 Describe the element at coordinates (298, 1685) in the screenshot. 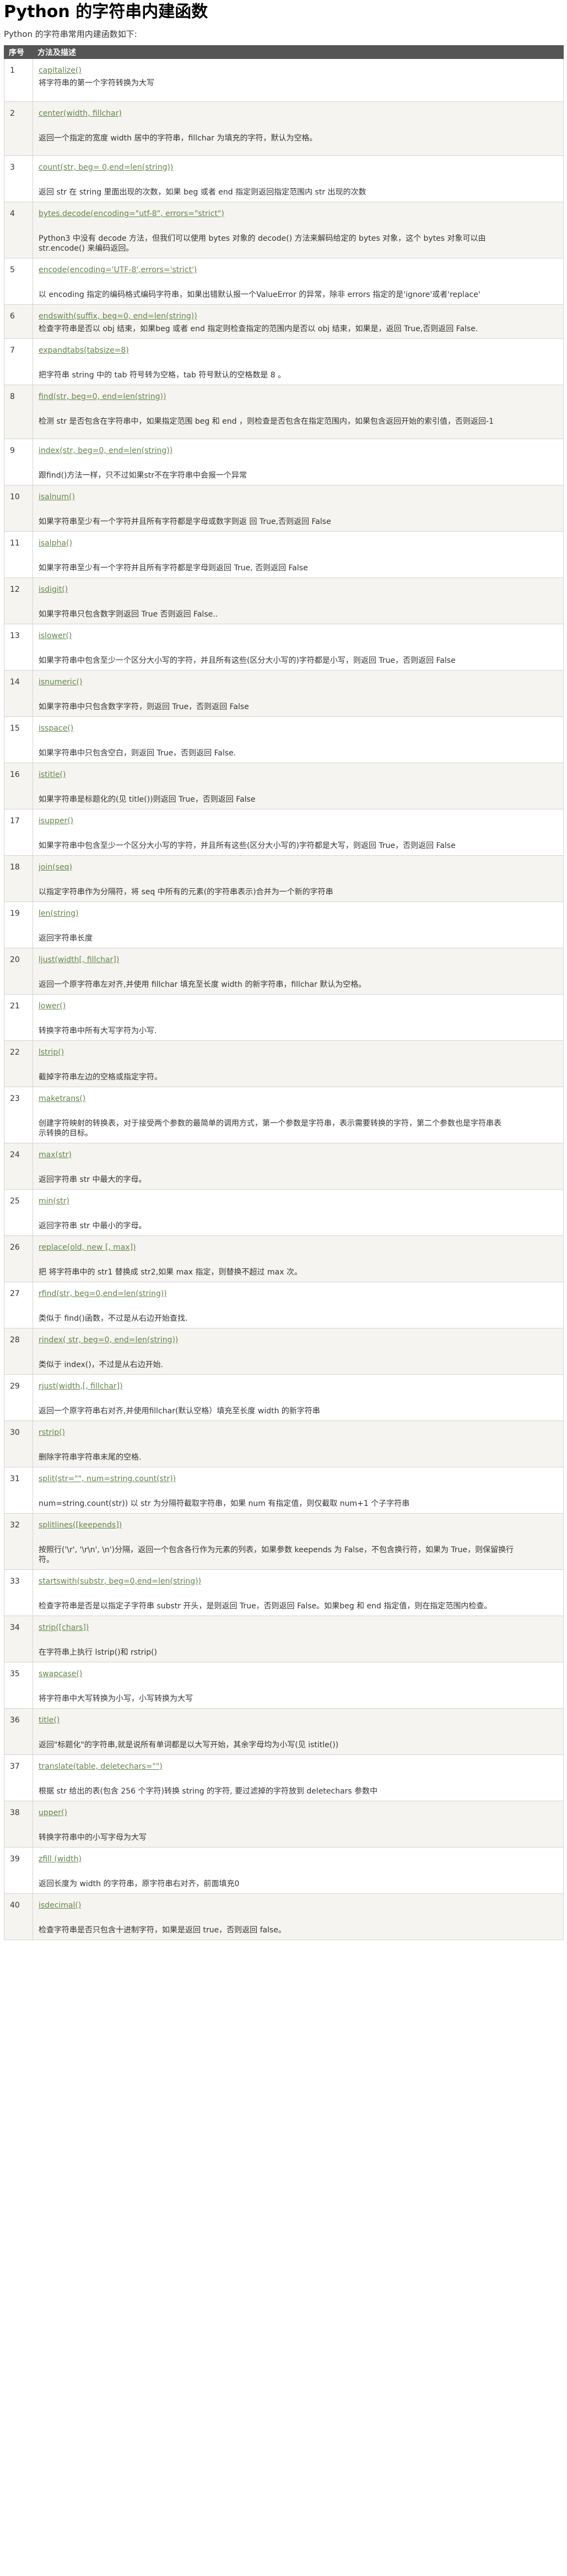

I see `row-method-cell: swapcase() 将字符串中大写转换为小写，小写转换为大写` at that location.